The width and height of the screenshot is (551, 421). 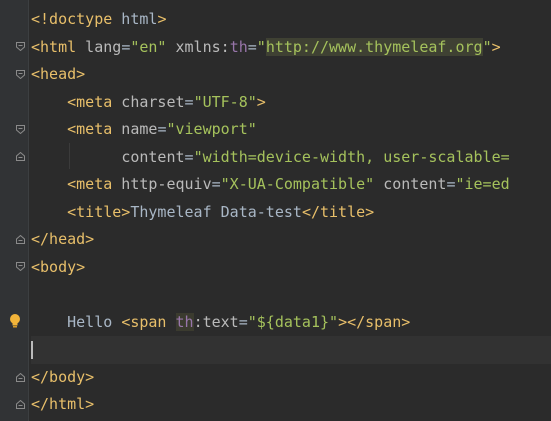 I want to click on lang-attr: lang, so click(x=99, y=46).